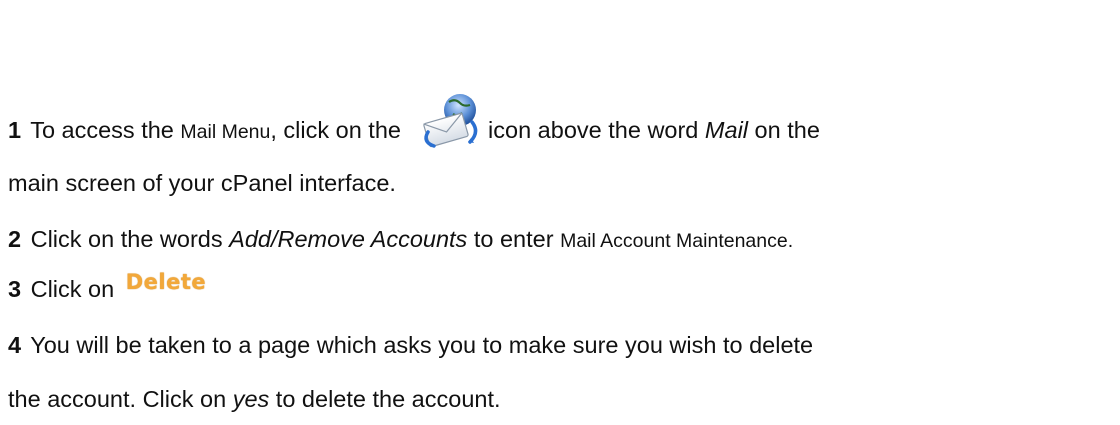 Image resolution: width=1120 pixels, height=425 pixels. Describe the element at coordinates (513, 239) in the screenshot. I see `step-text: to enter` at that location.